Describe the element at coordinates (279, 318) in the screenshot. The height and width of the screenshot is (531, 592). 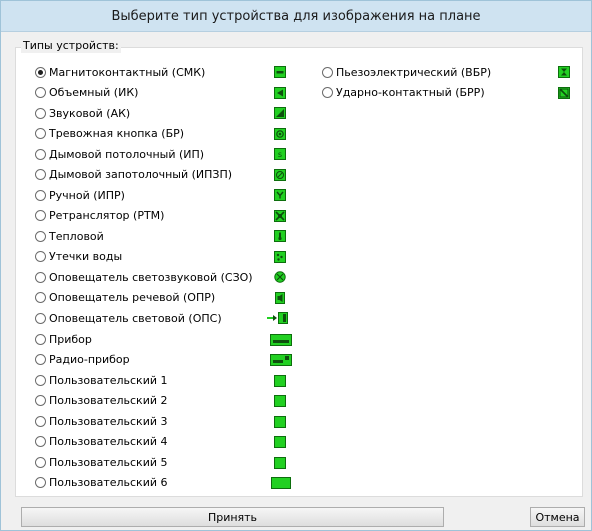
I see `light-alarm-icon` at that location.